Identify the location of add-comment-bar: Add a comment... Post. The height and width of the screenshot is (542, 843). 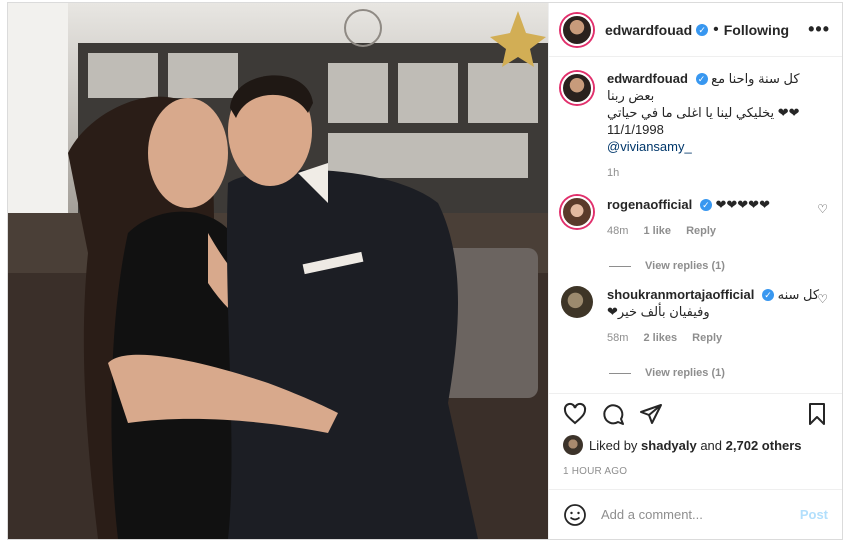
(695, 514).